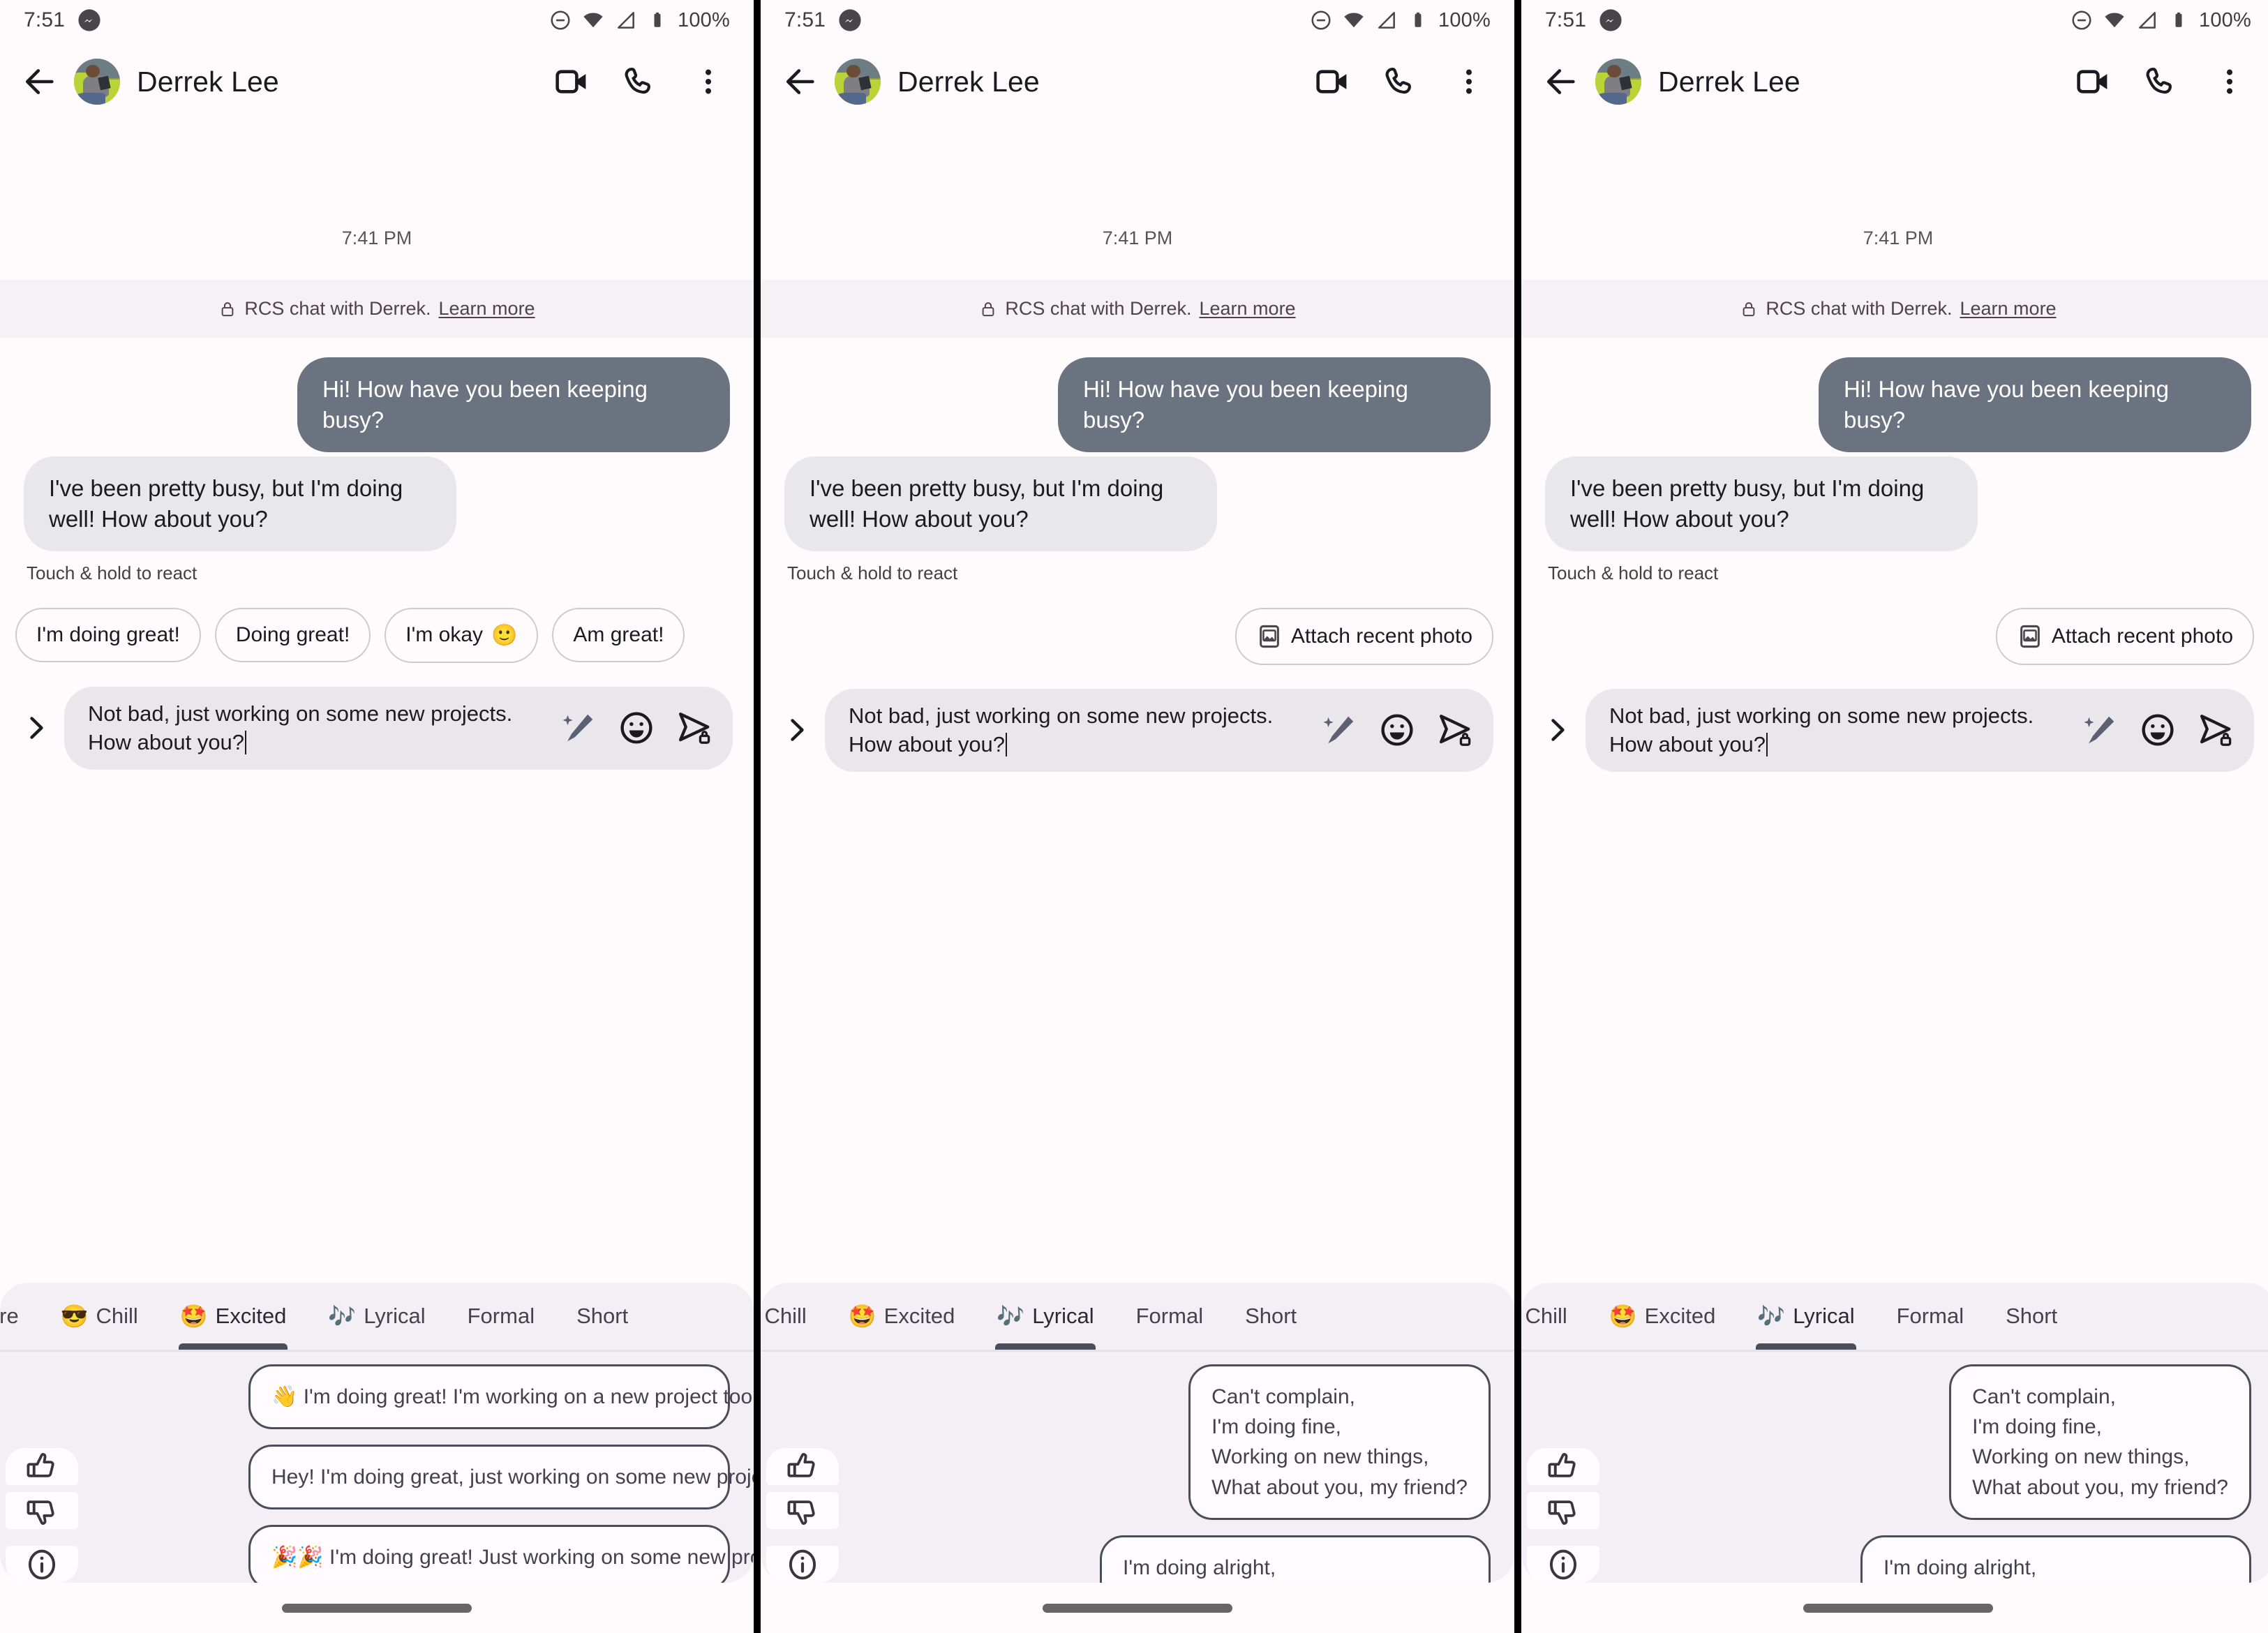 The height and width of the screenshot is (1633, 2268). I want to click on suggestion-chip: I'm okay 🙂, so click(462, 635).